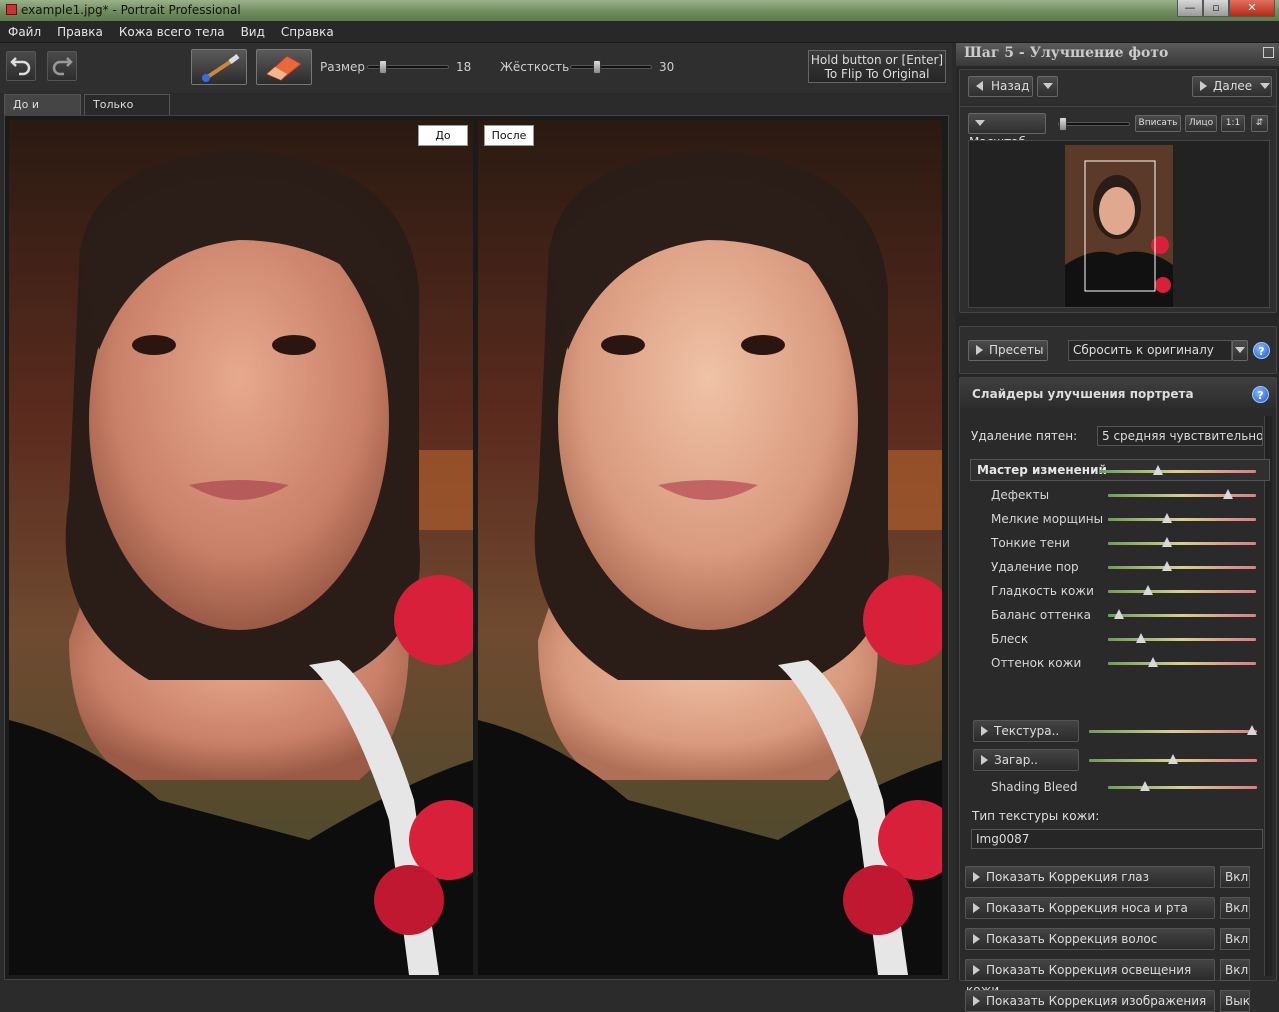 The height and width of the screenshot is (1012, 1279). What do you see at coordinates (611, 67) in the screenshot?
I see `hardness-slider` at bounding box center [611, 67].